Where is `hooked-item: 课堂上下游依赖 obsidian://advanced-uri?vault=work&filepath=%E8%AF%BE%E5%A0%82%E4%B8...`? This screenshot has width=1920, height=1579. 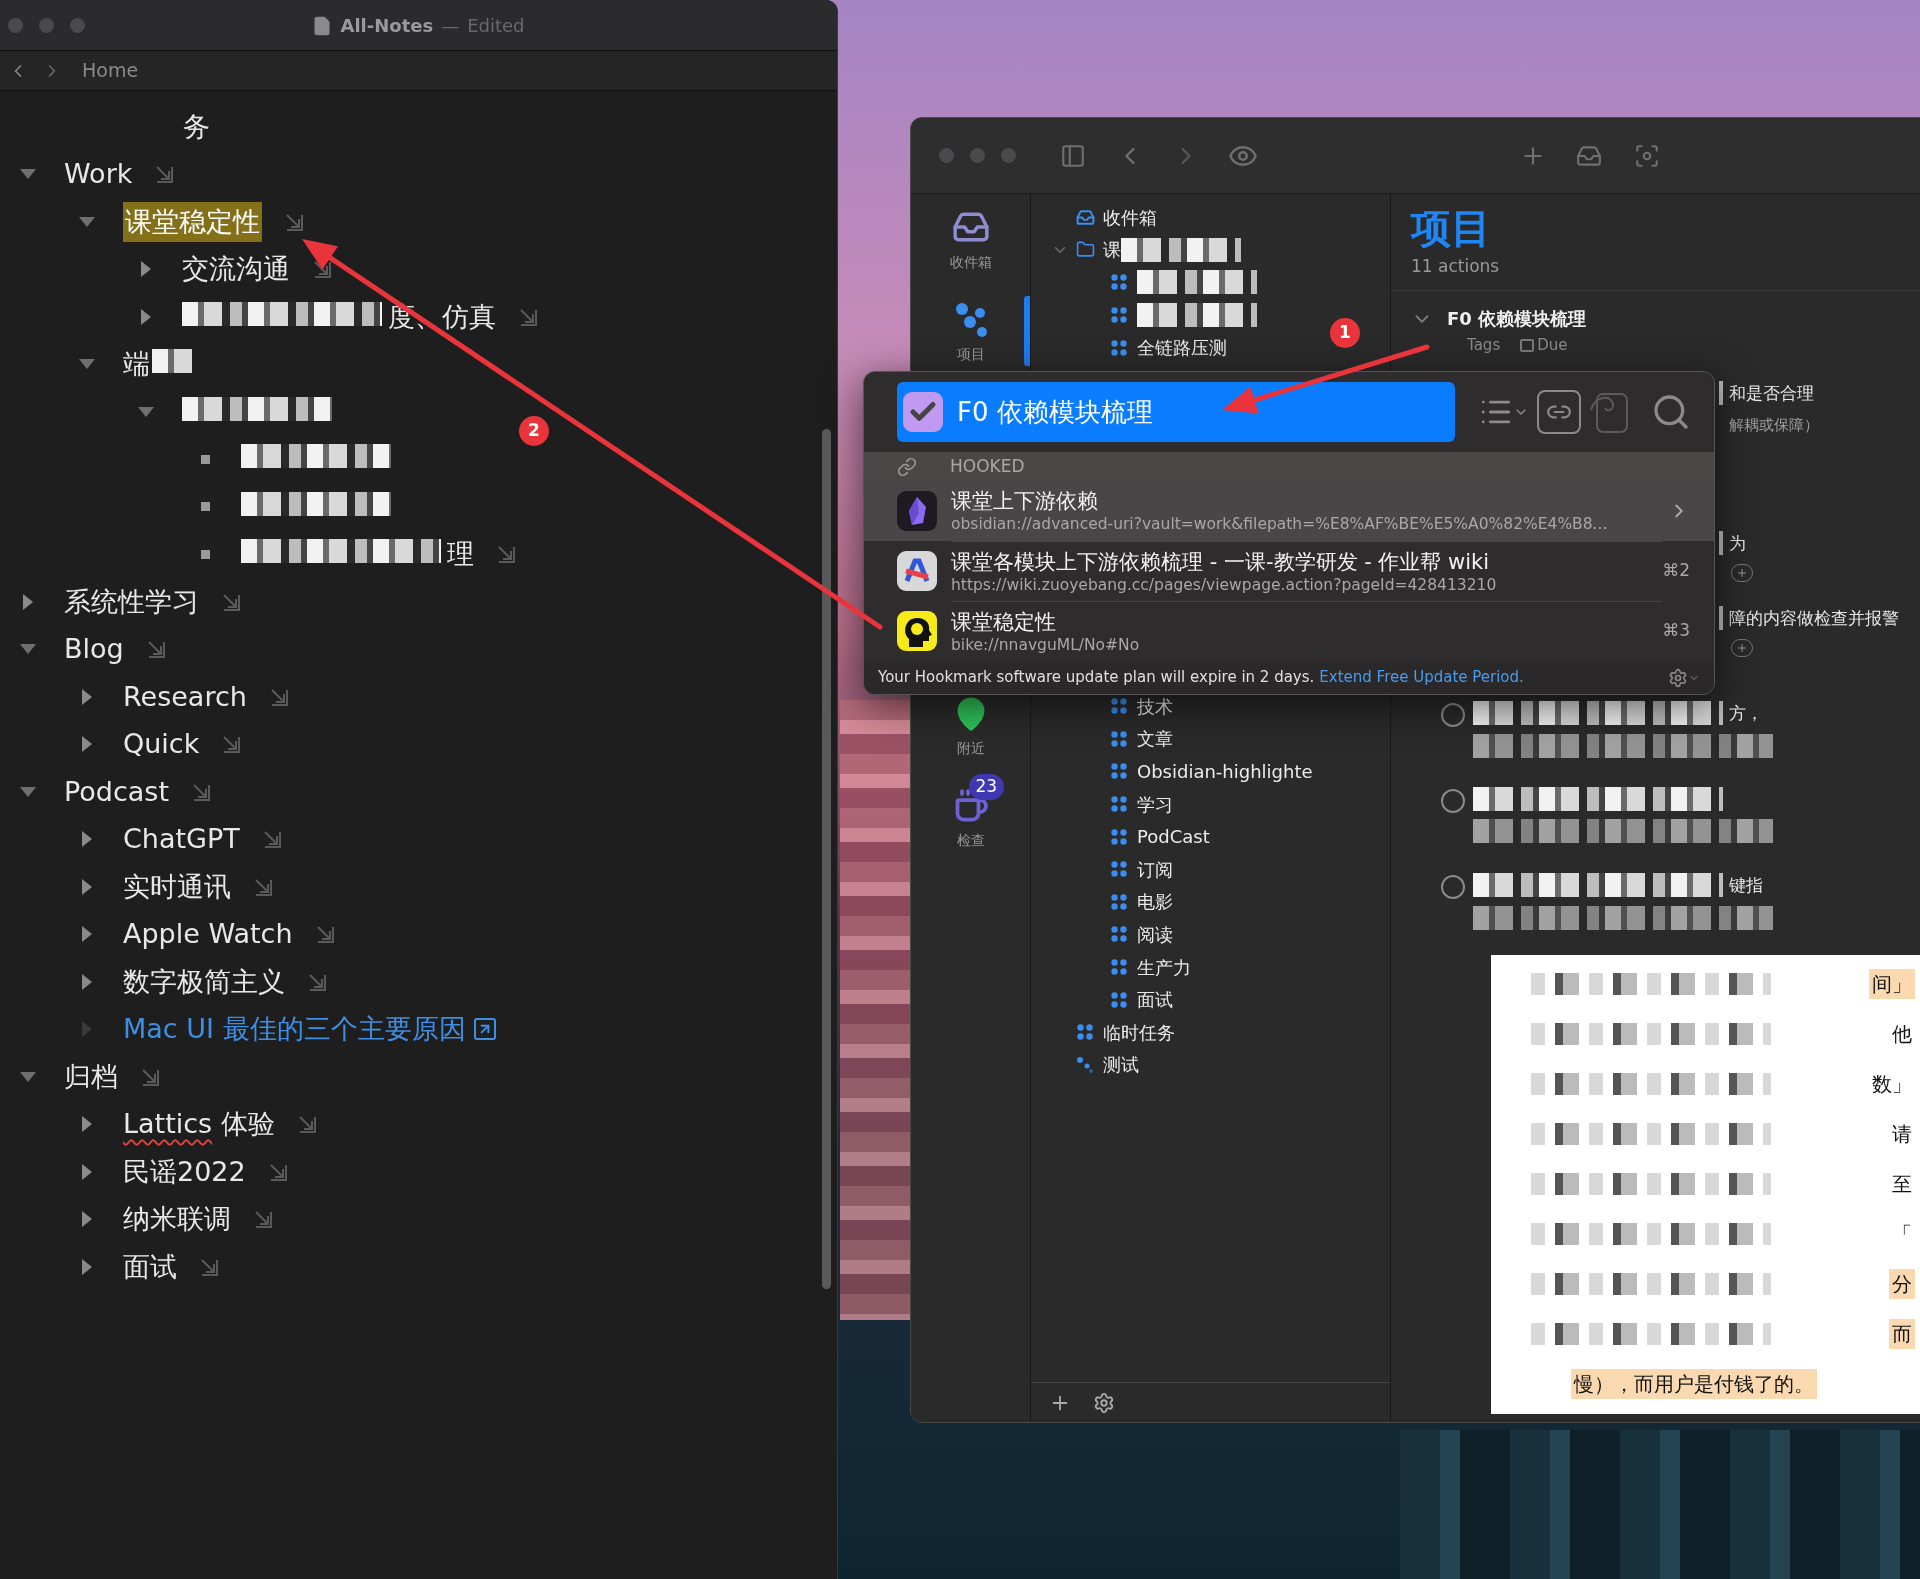 hooked-item: 课堂上下游依赖 obsidian://advanced-uri?vault=work&filepath=%E8%AF%BE%E5%A0%82%E4%B8... is located at coordinates (1289, 511).